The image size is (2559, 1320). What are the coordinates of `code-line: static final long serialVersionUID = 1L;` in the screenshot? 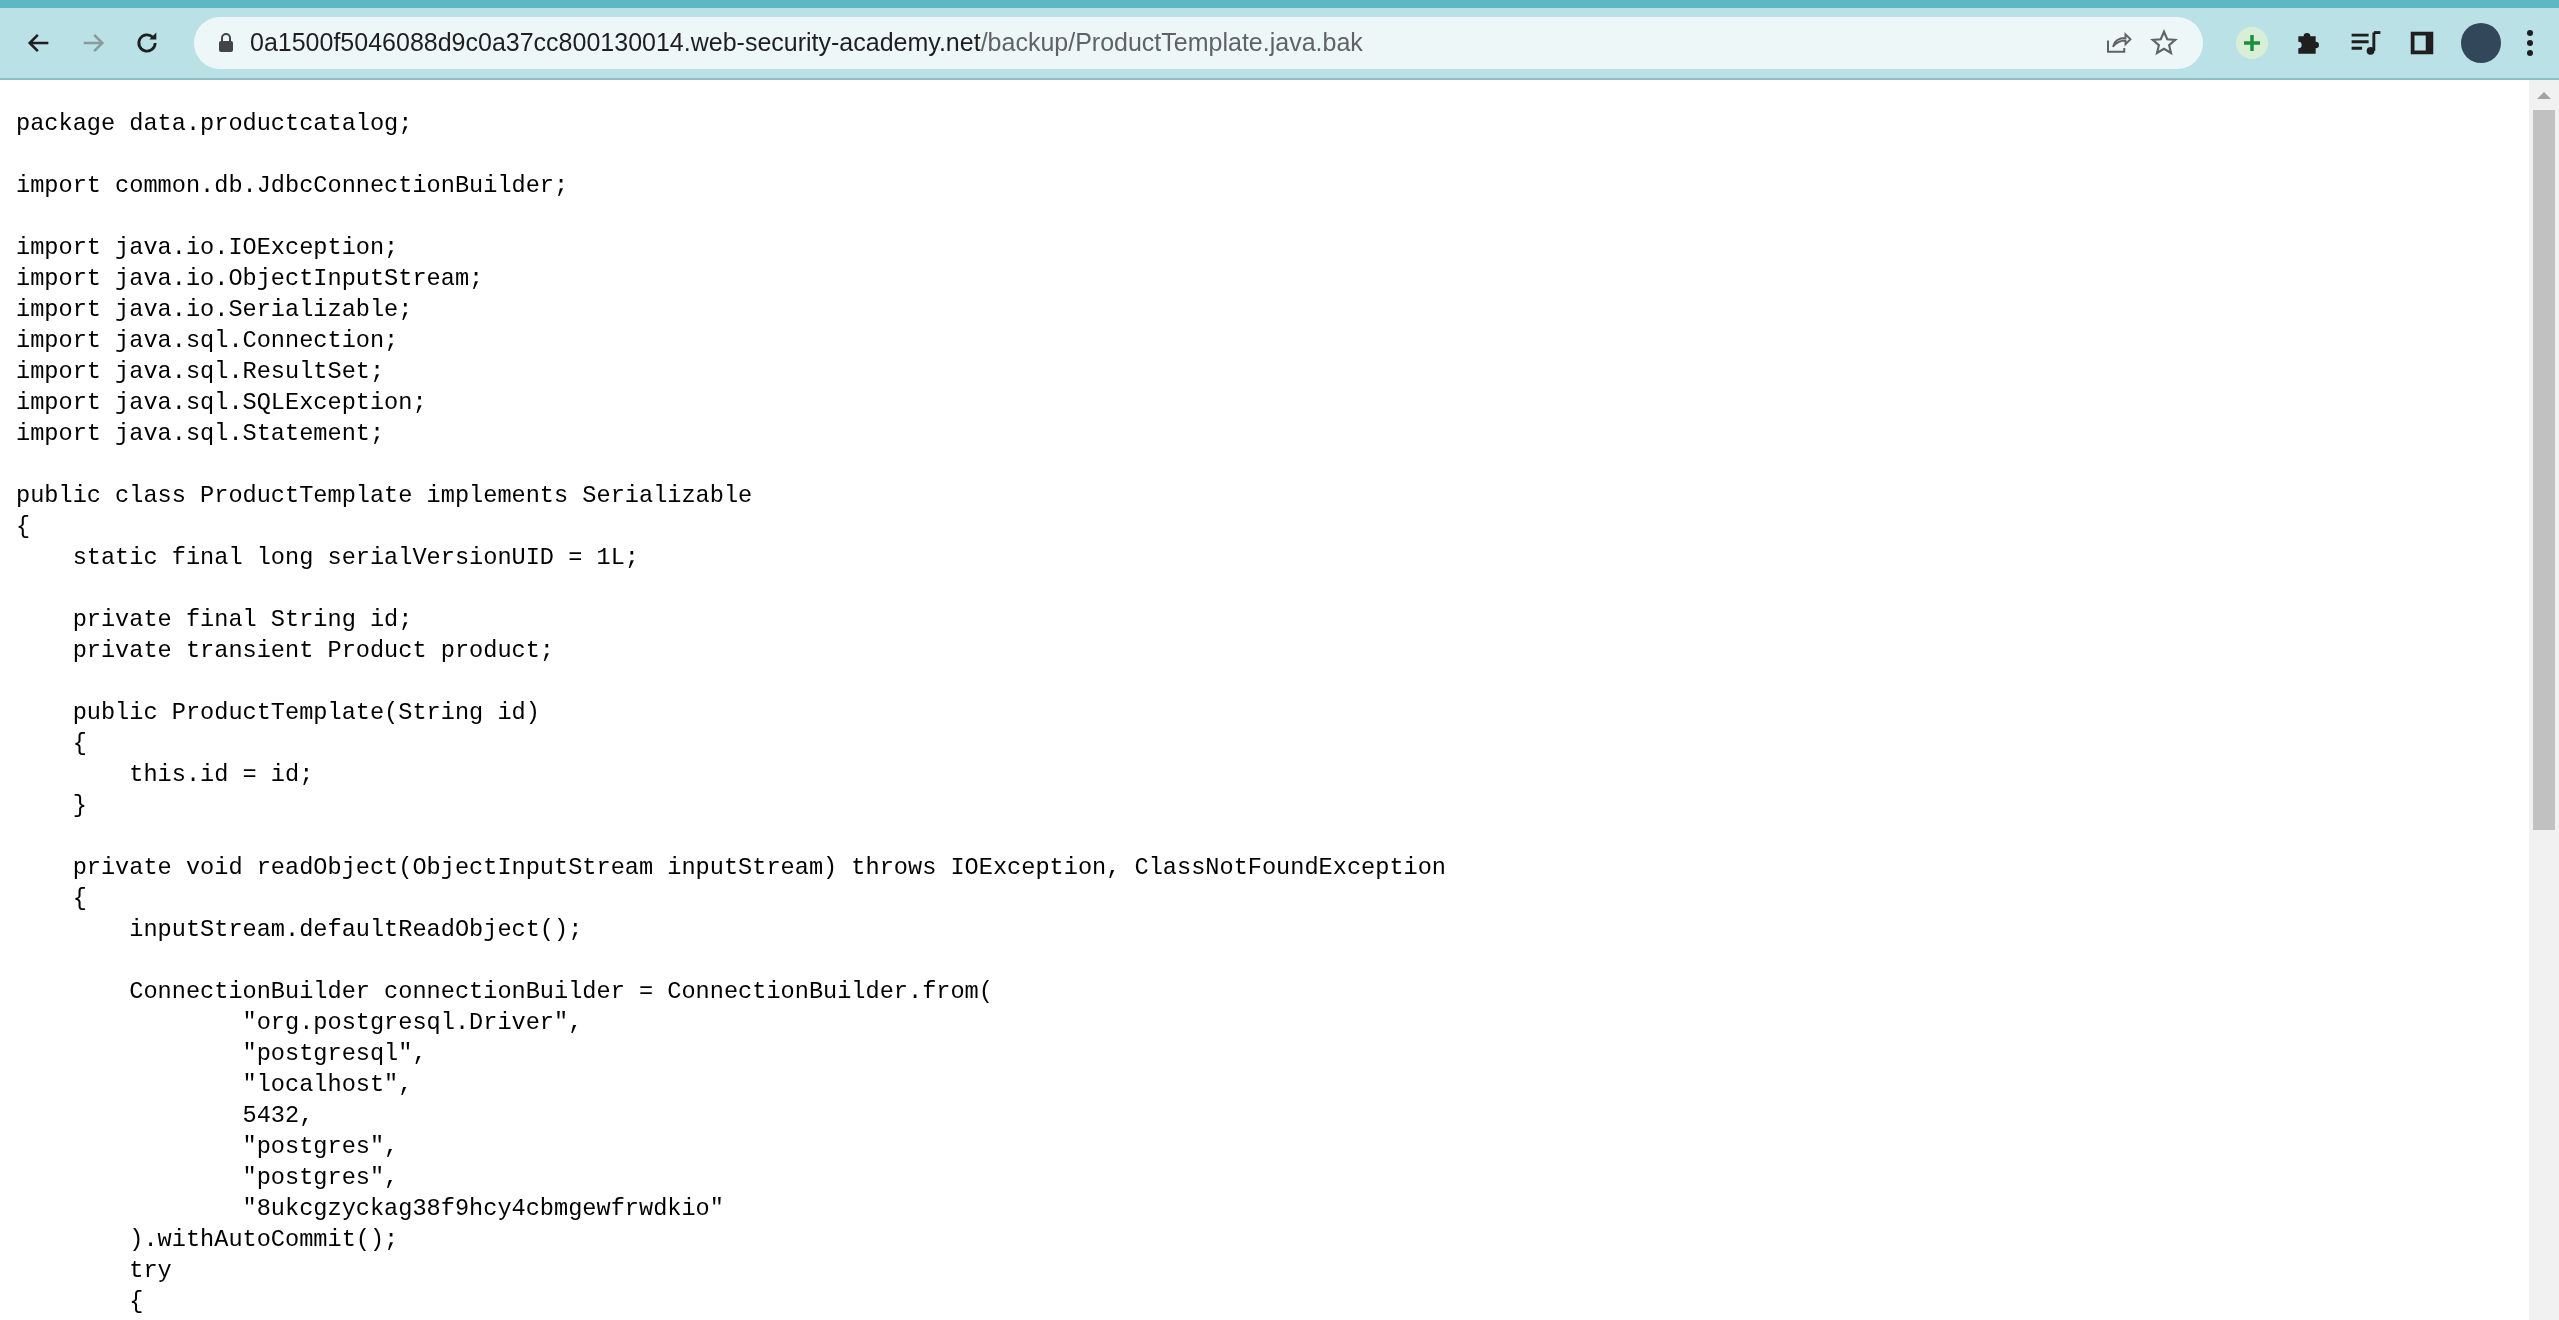 It's located at (355, 558).